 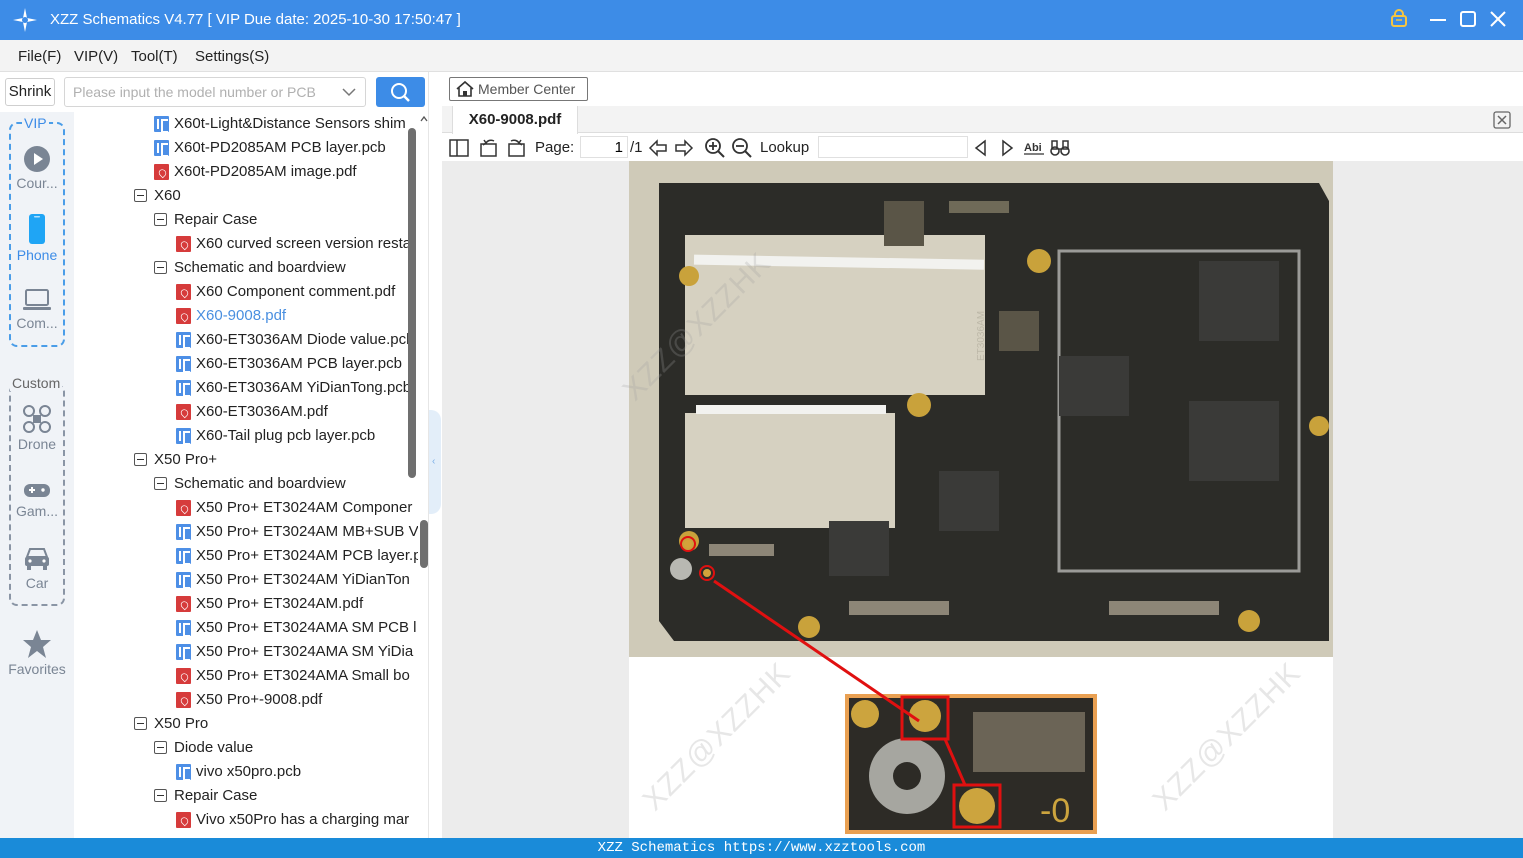 I want to click on next-page-icon, so click(x=684, y=148).